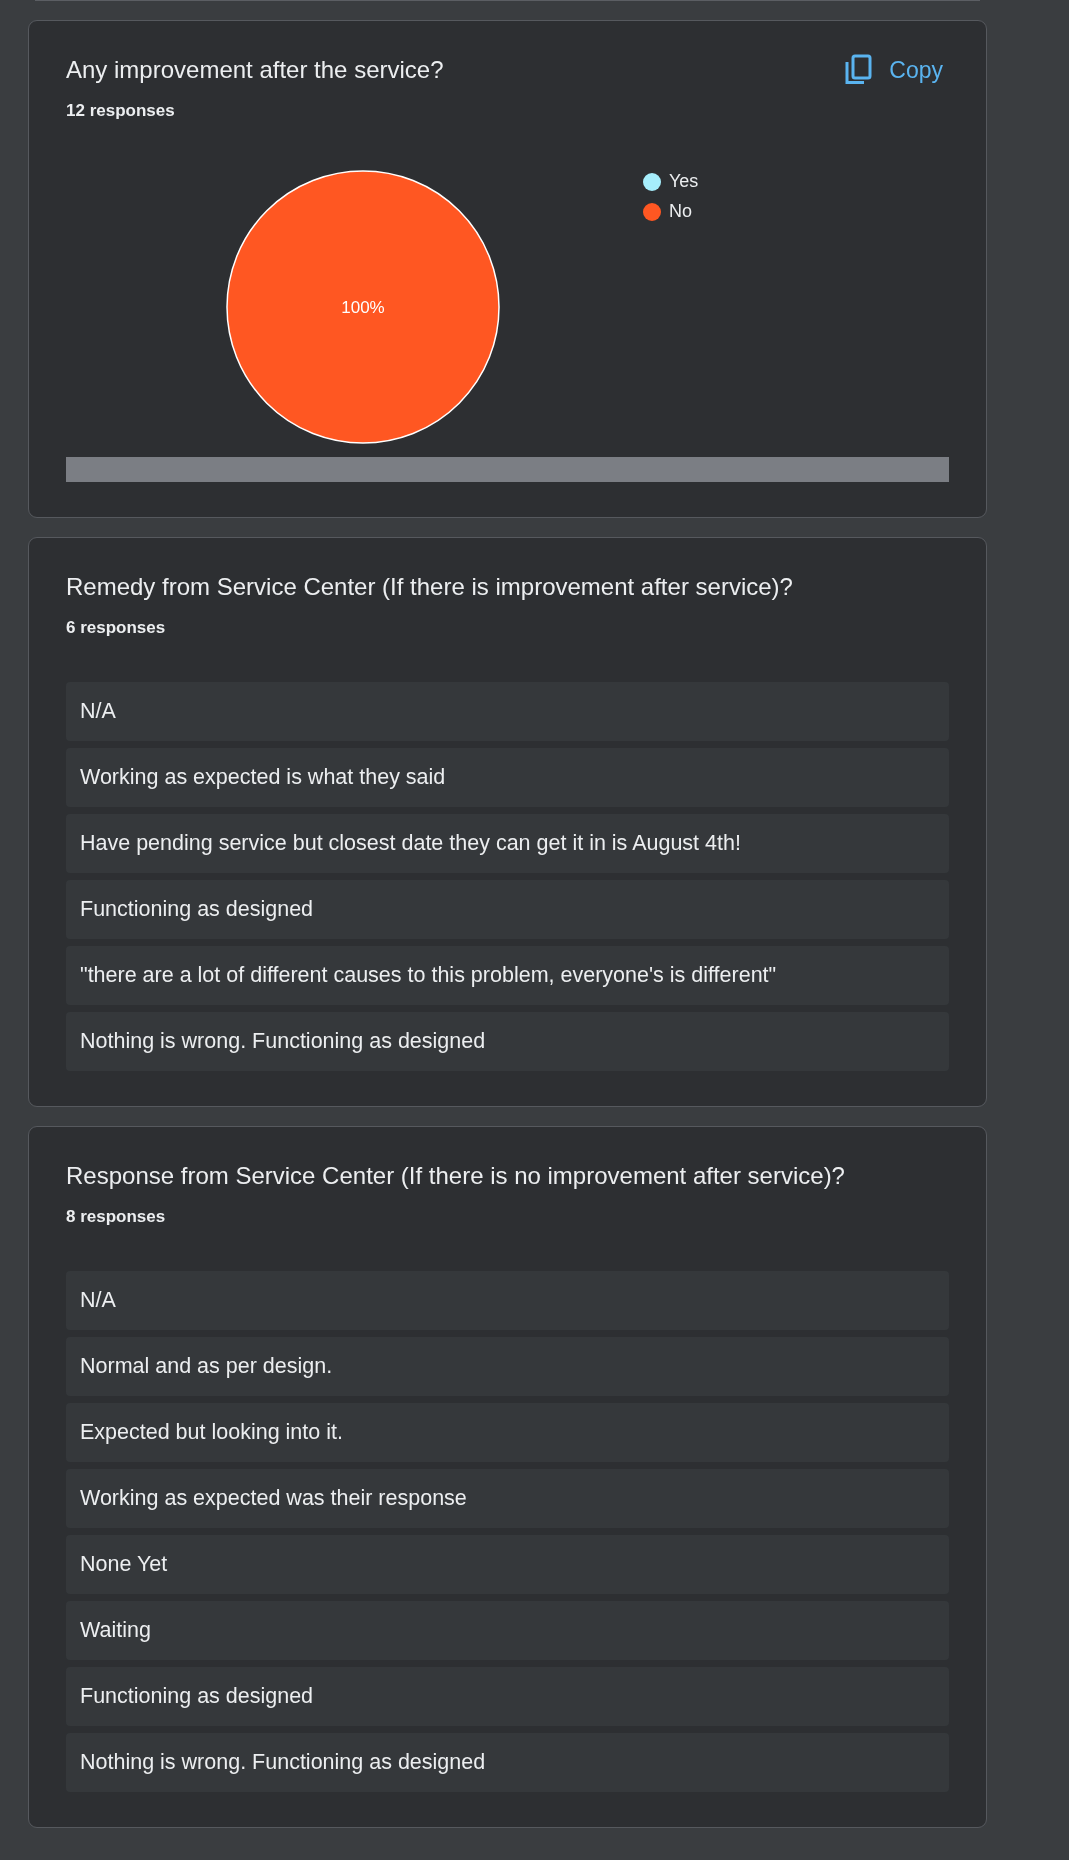 This screenshot has height=1860, width=1069. What do you see at coordinates (116, 1217) in the screenshot?
I see `response-count: 8 responses` at bounding box center [116, 1217].